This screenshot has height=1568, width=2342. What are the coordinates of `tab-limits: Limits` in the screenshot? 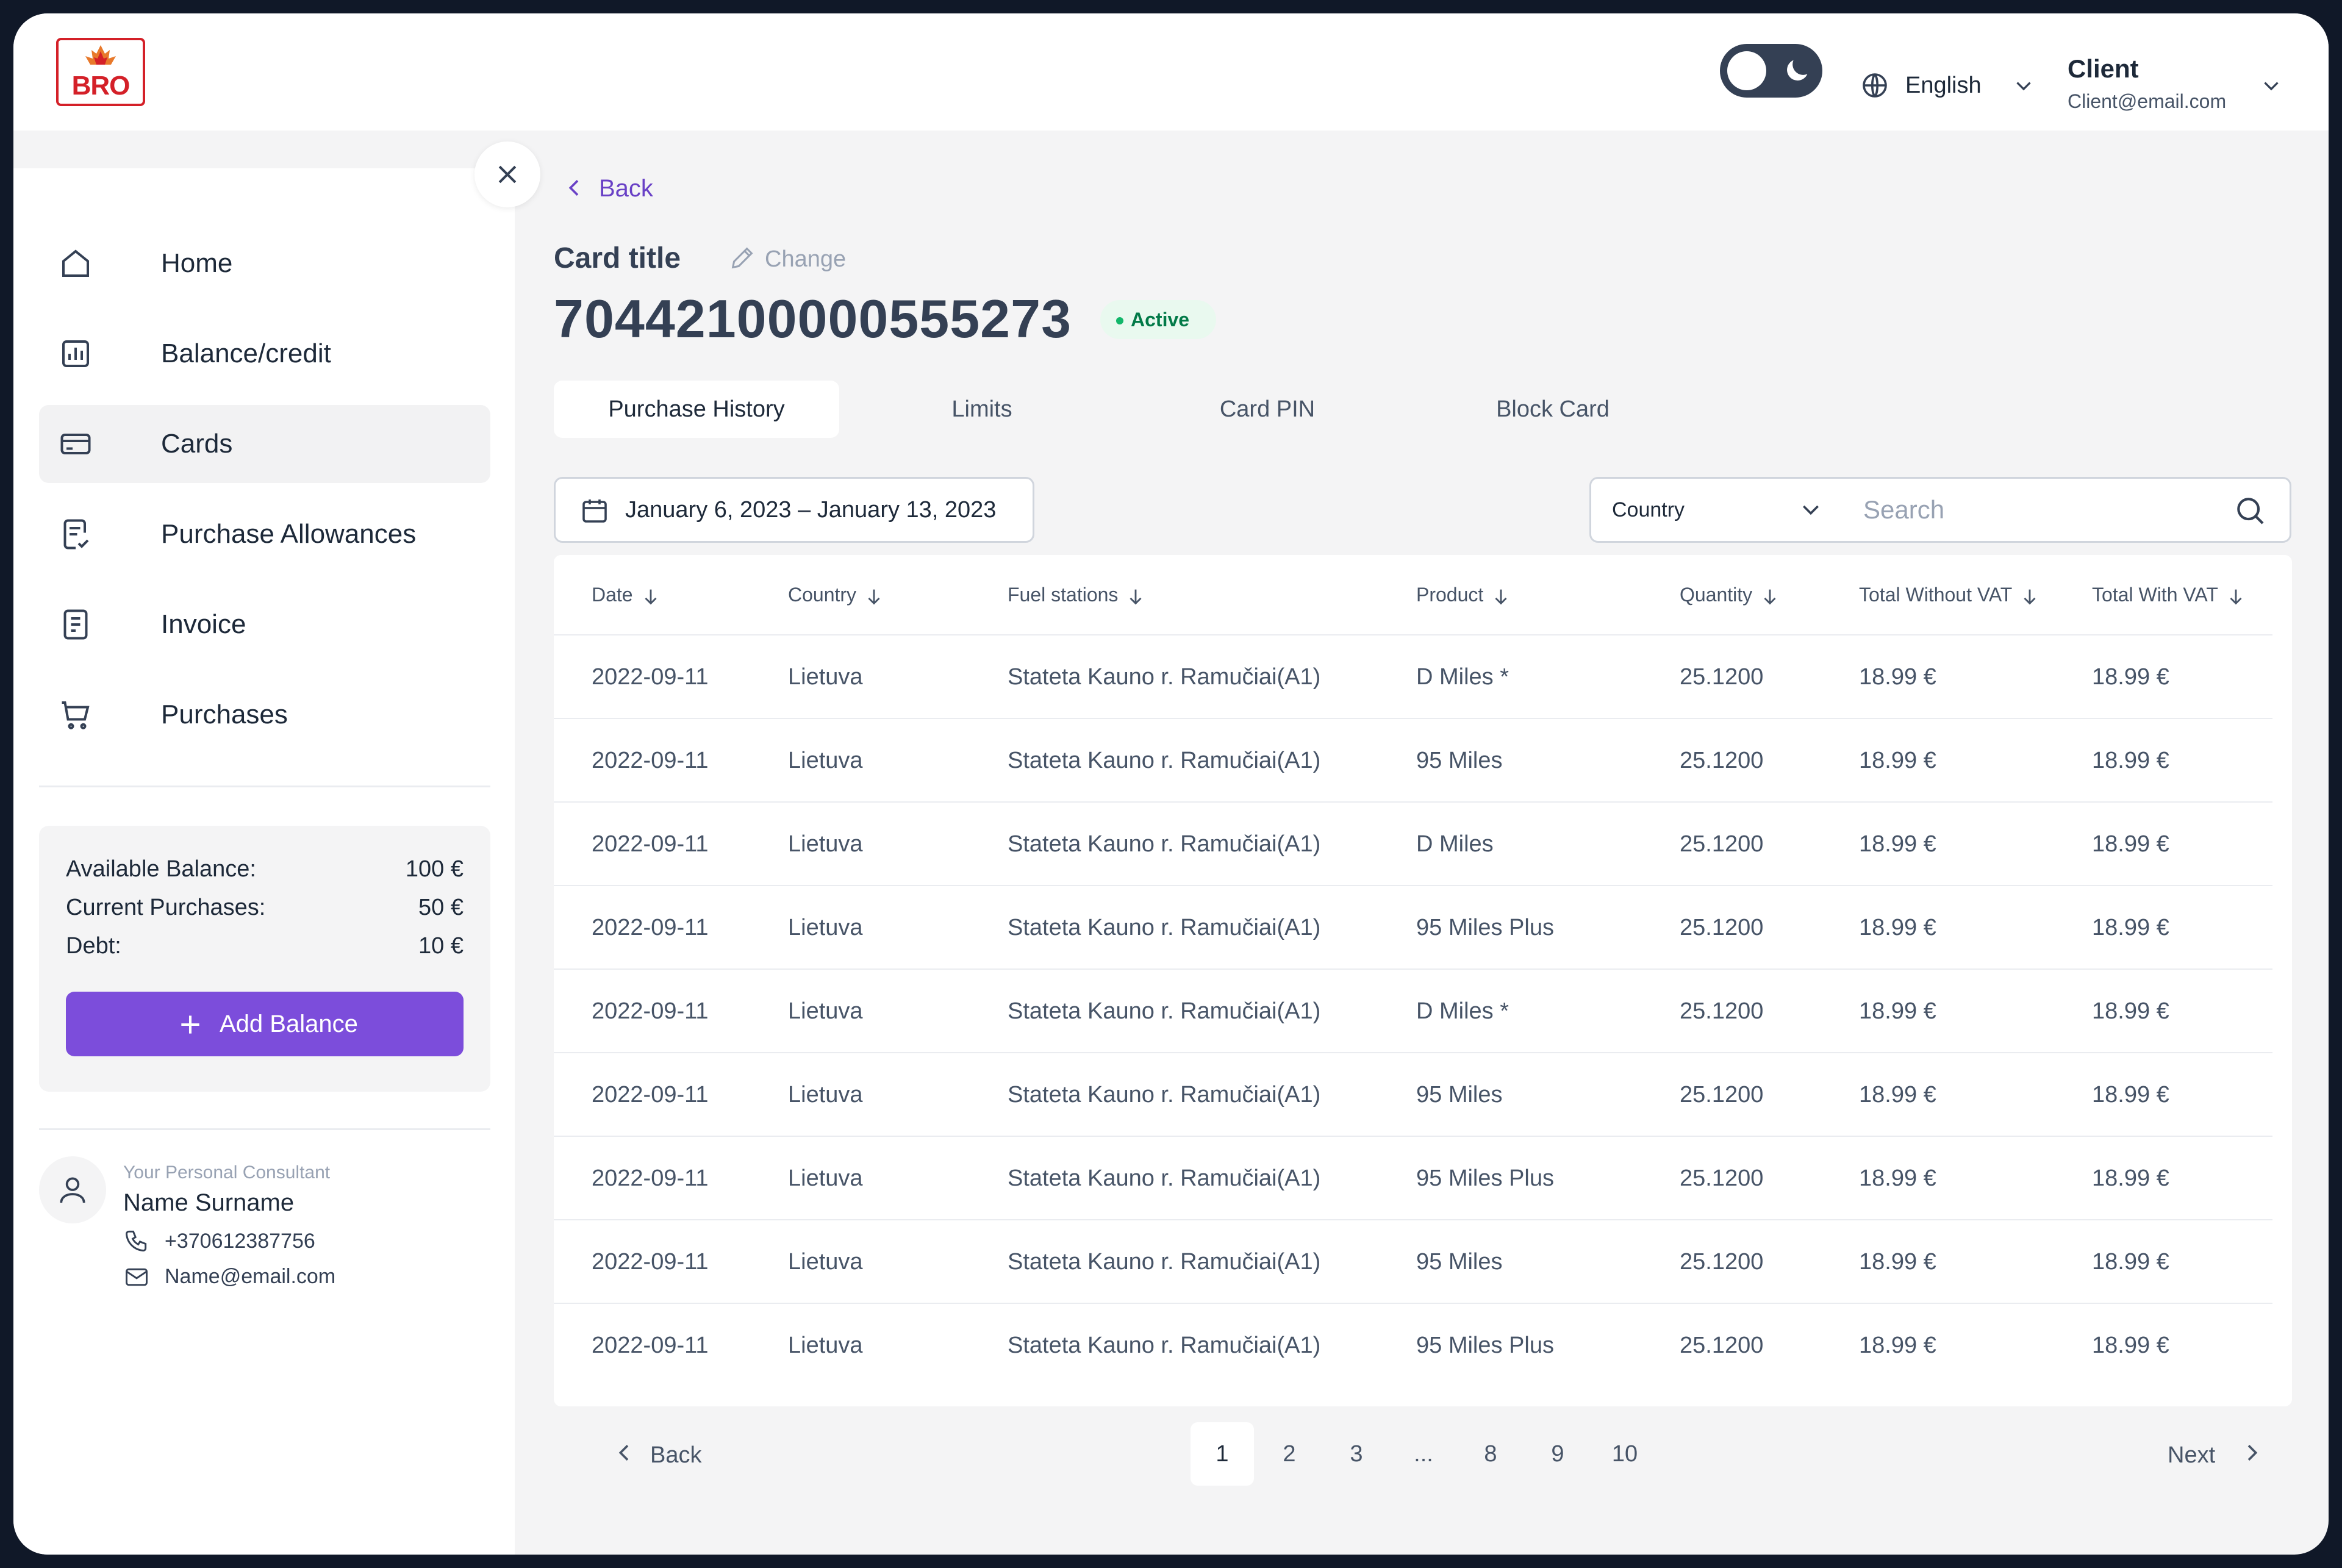 It's located at (982, 409).